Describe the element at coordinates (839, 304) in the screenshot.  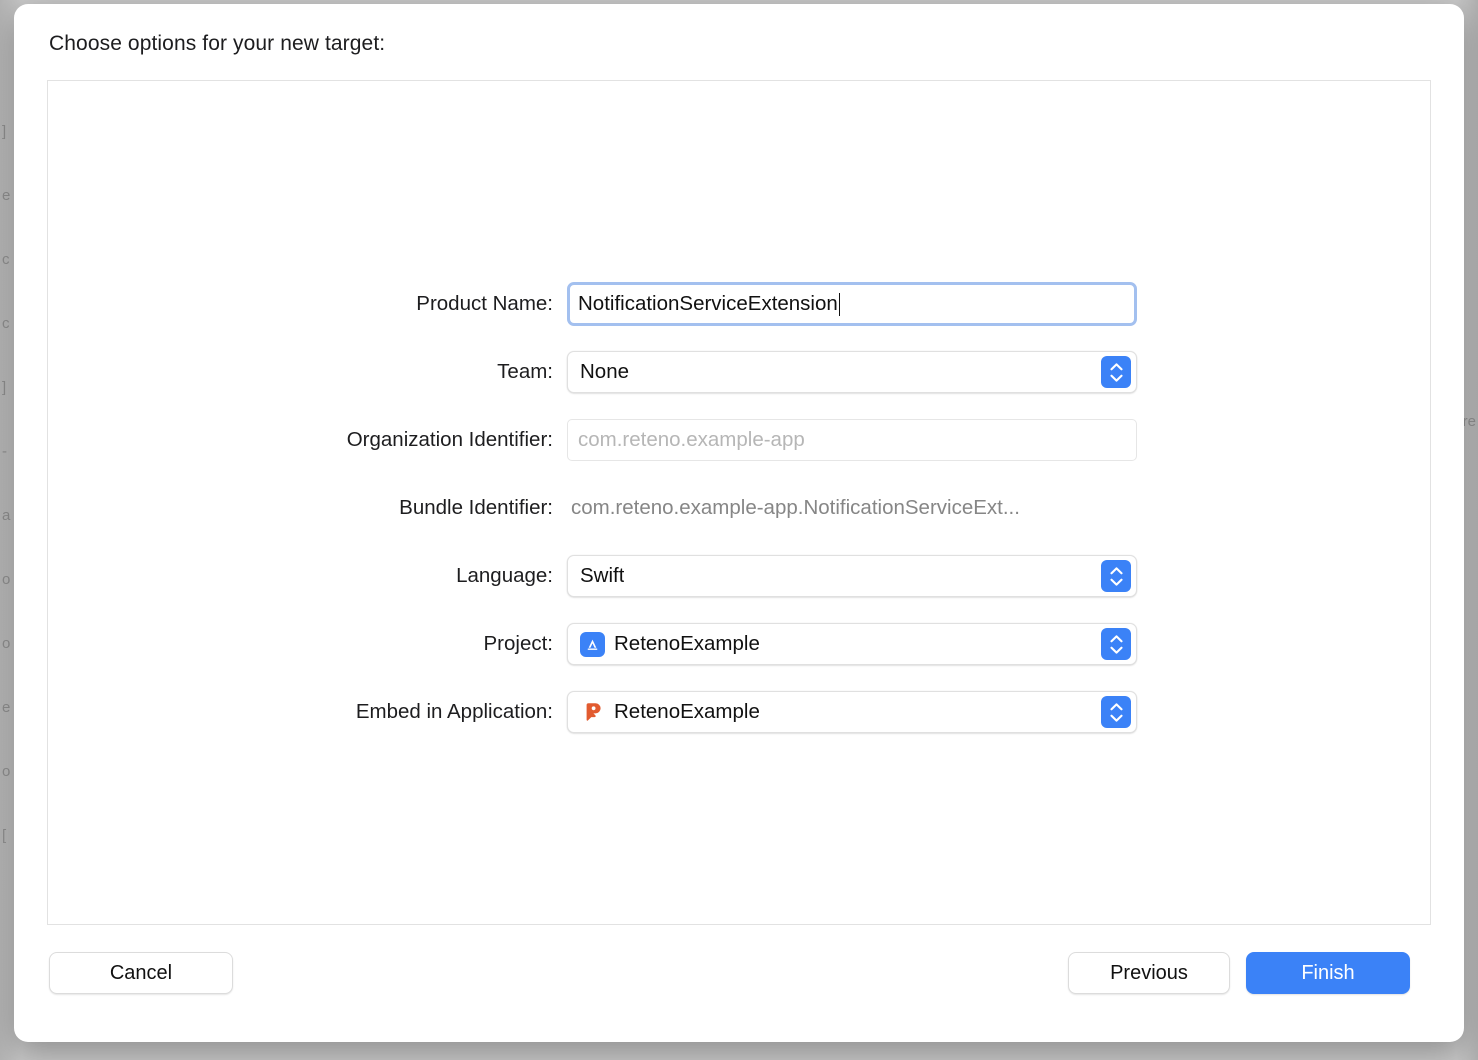
I see `text-caret` at that location.